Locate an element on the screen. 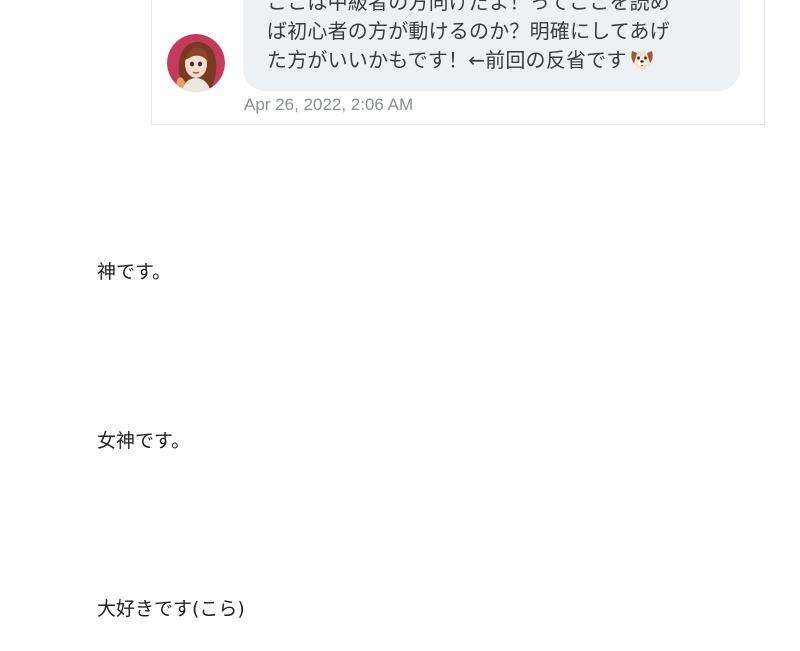 Image resolution: width=800 pixels, height=651 pixels. article-line-2: 女神です。 is located at coordinates (144, 441).